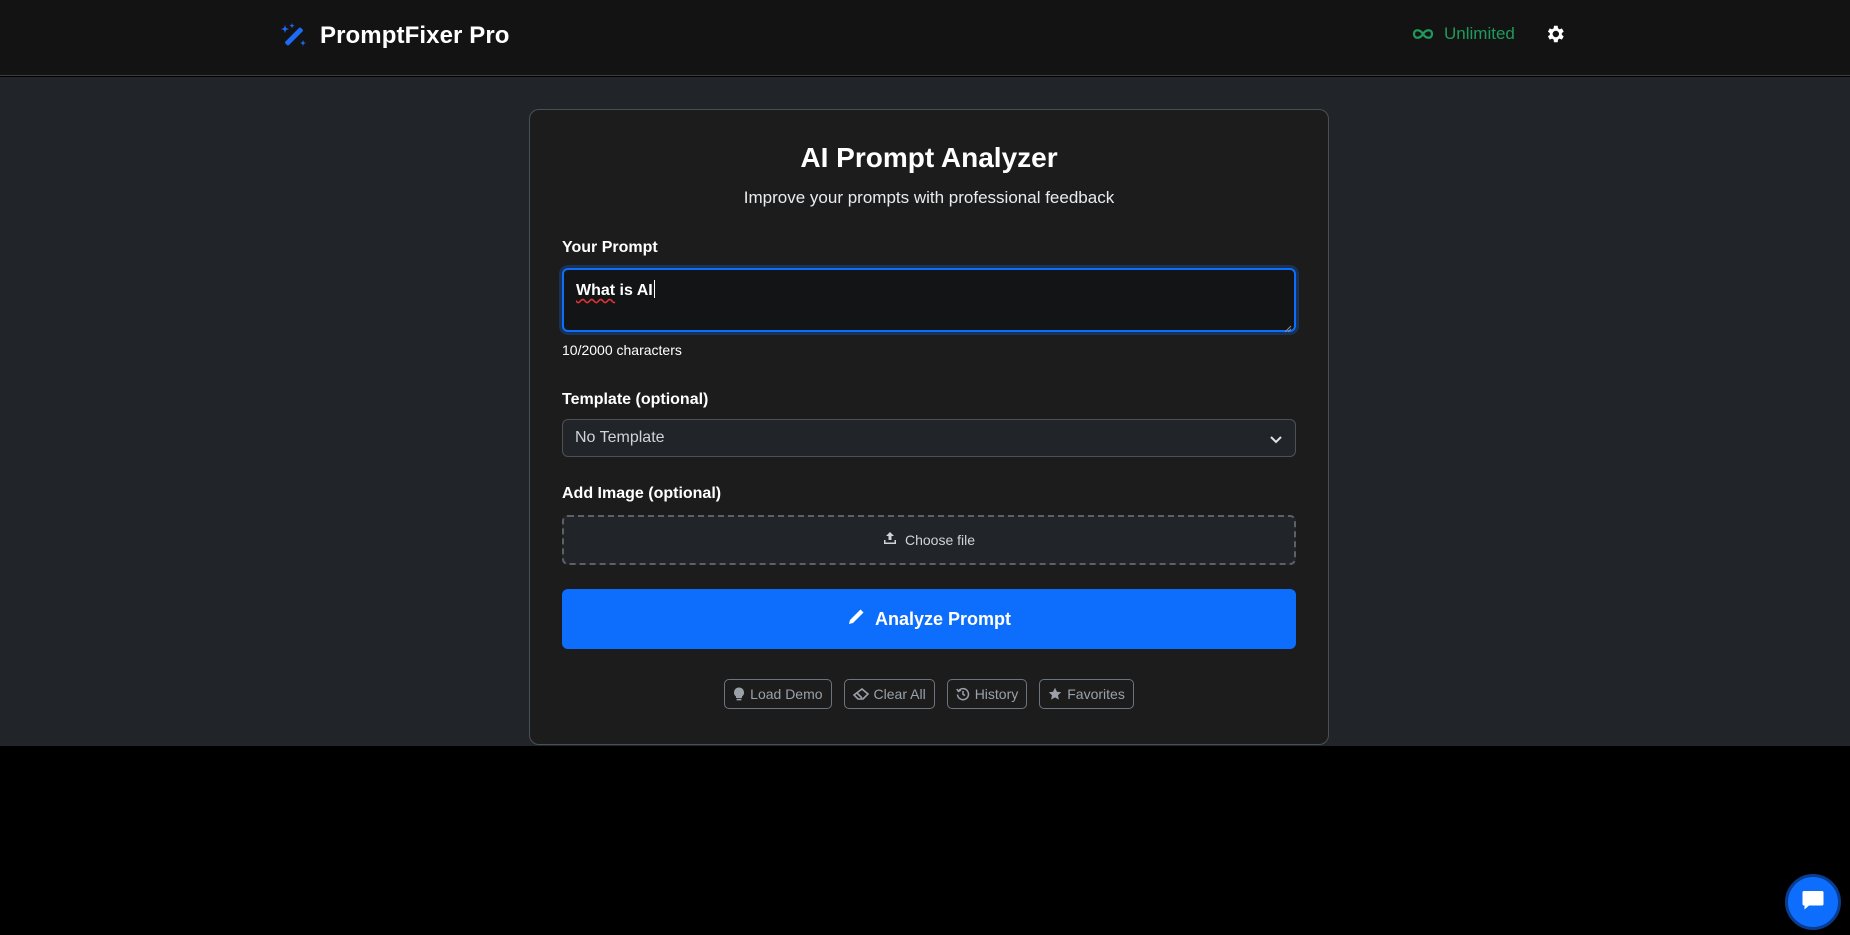 This screenshot has height=935, width=1850. I want to click on eraser-icon, so click(860, 694).